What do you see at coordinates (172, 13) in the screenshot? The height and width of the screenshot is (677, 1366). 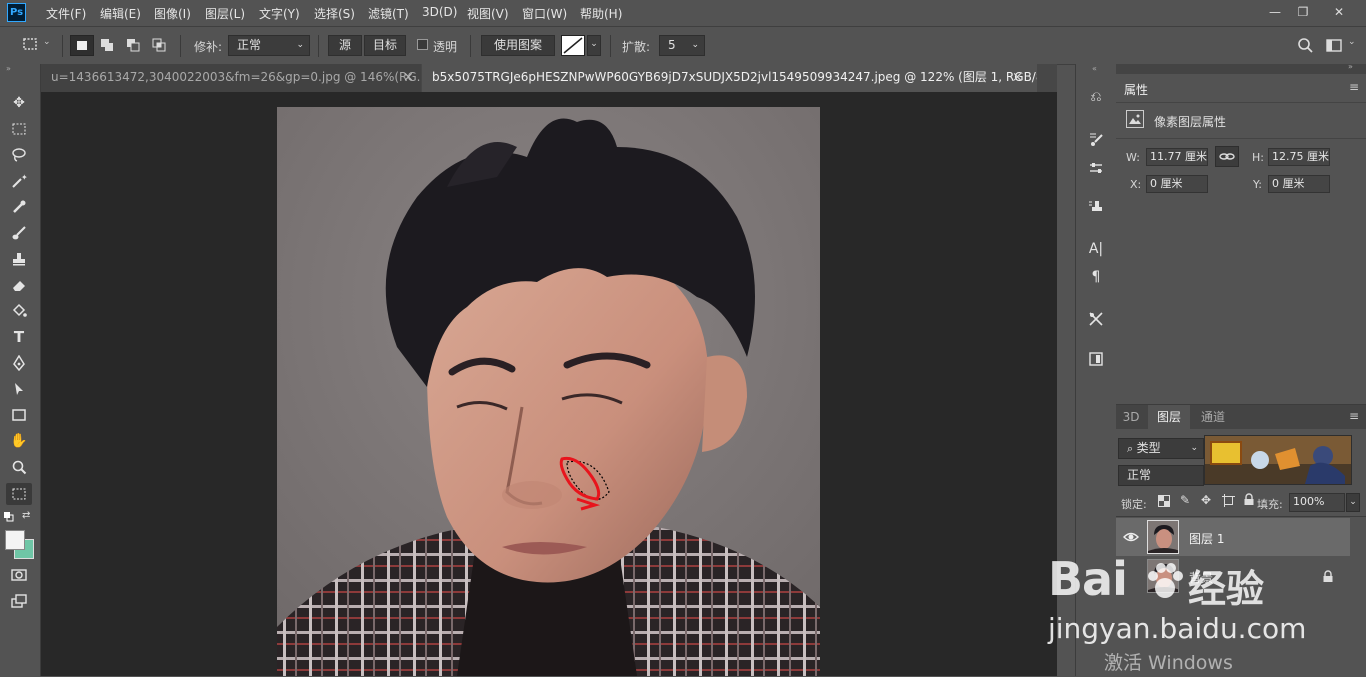 I see `menu-image: 图像(I)` at bounding box center [172, 13].